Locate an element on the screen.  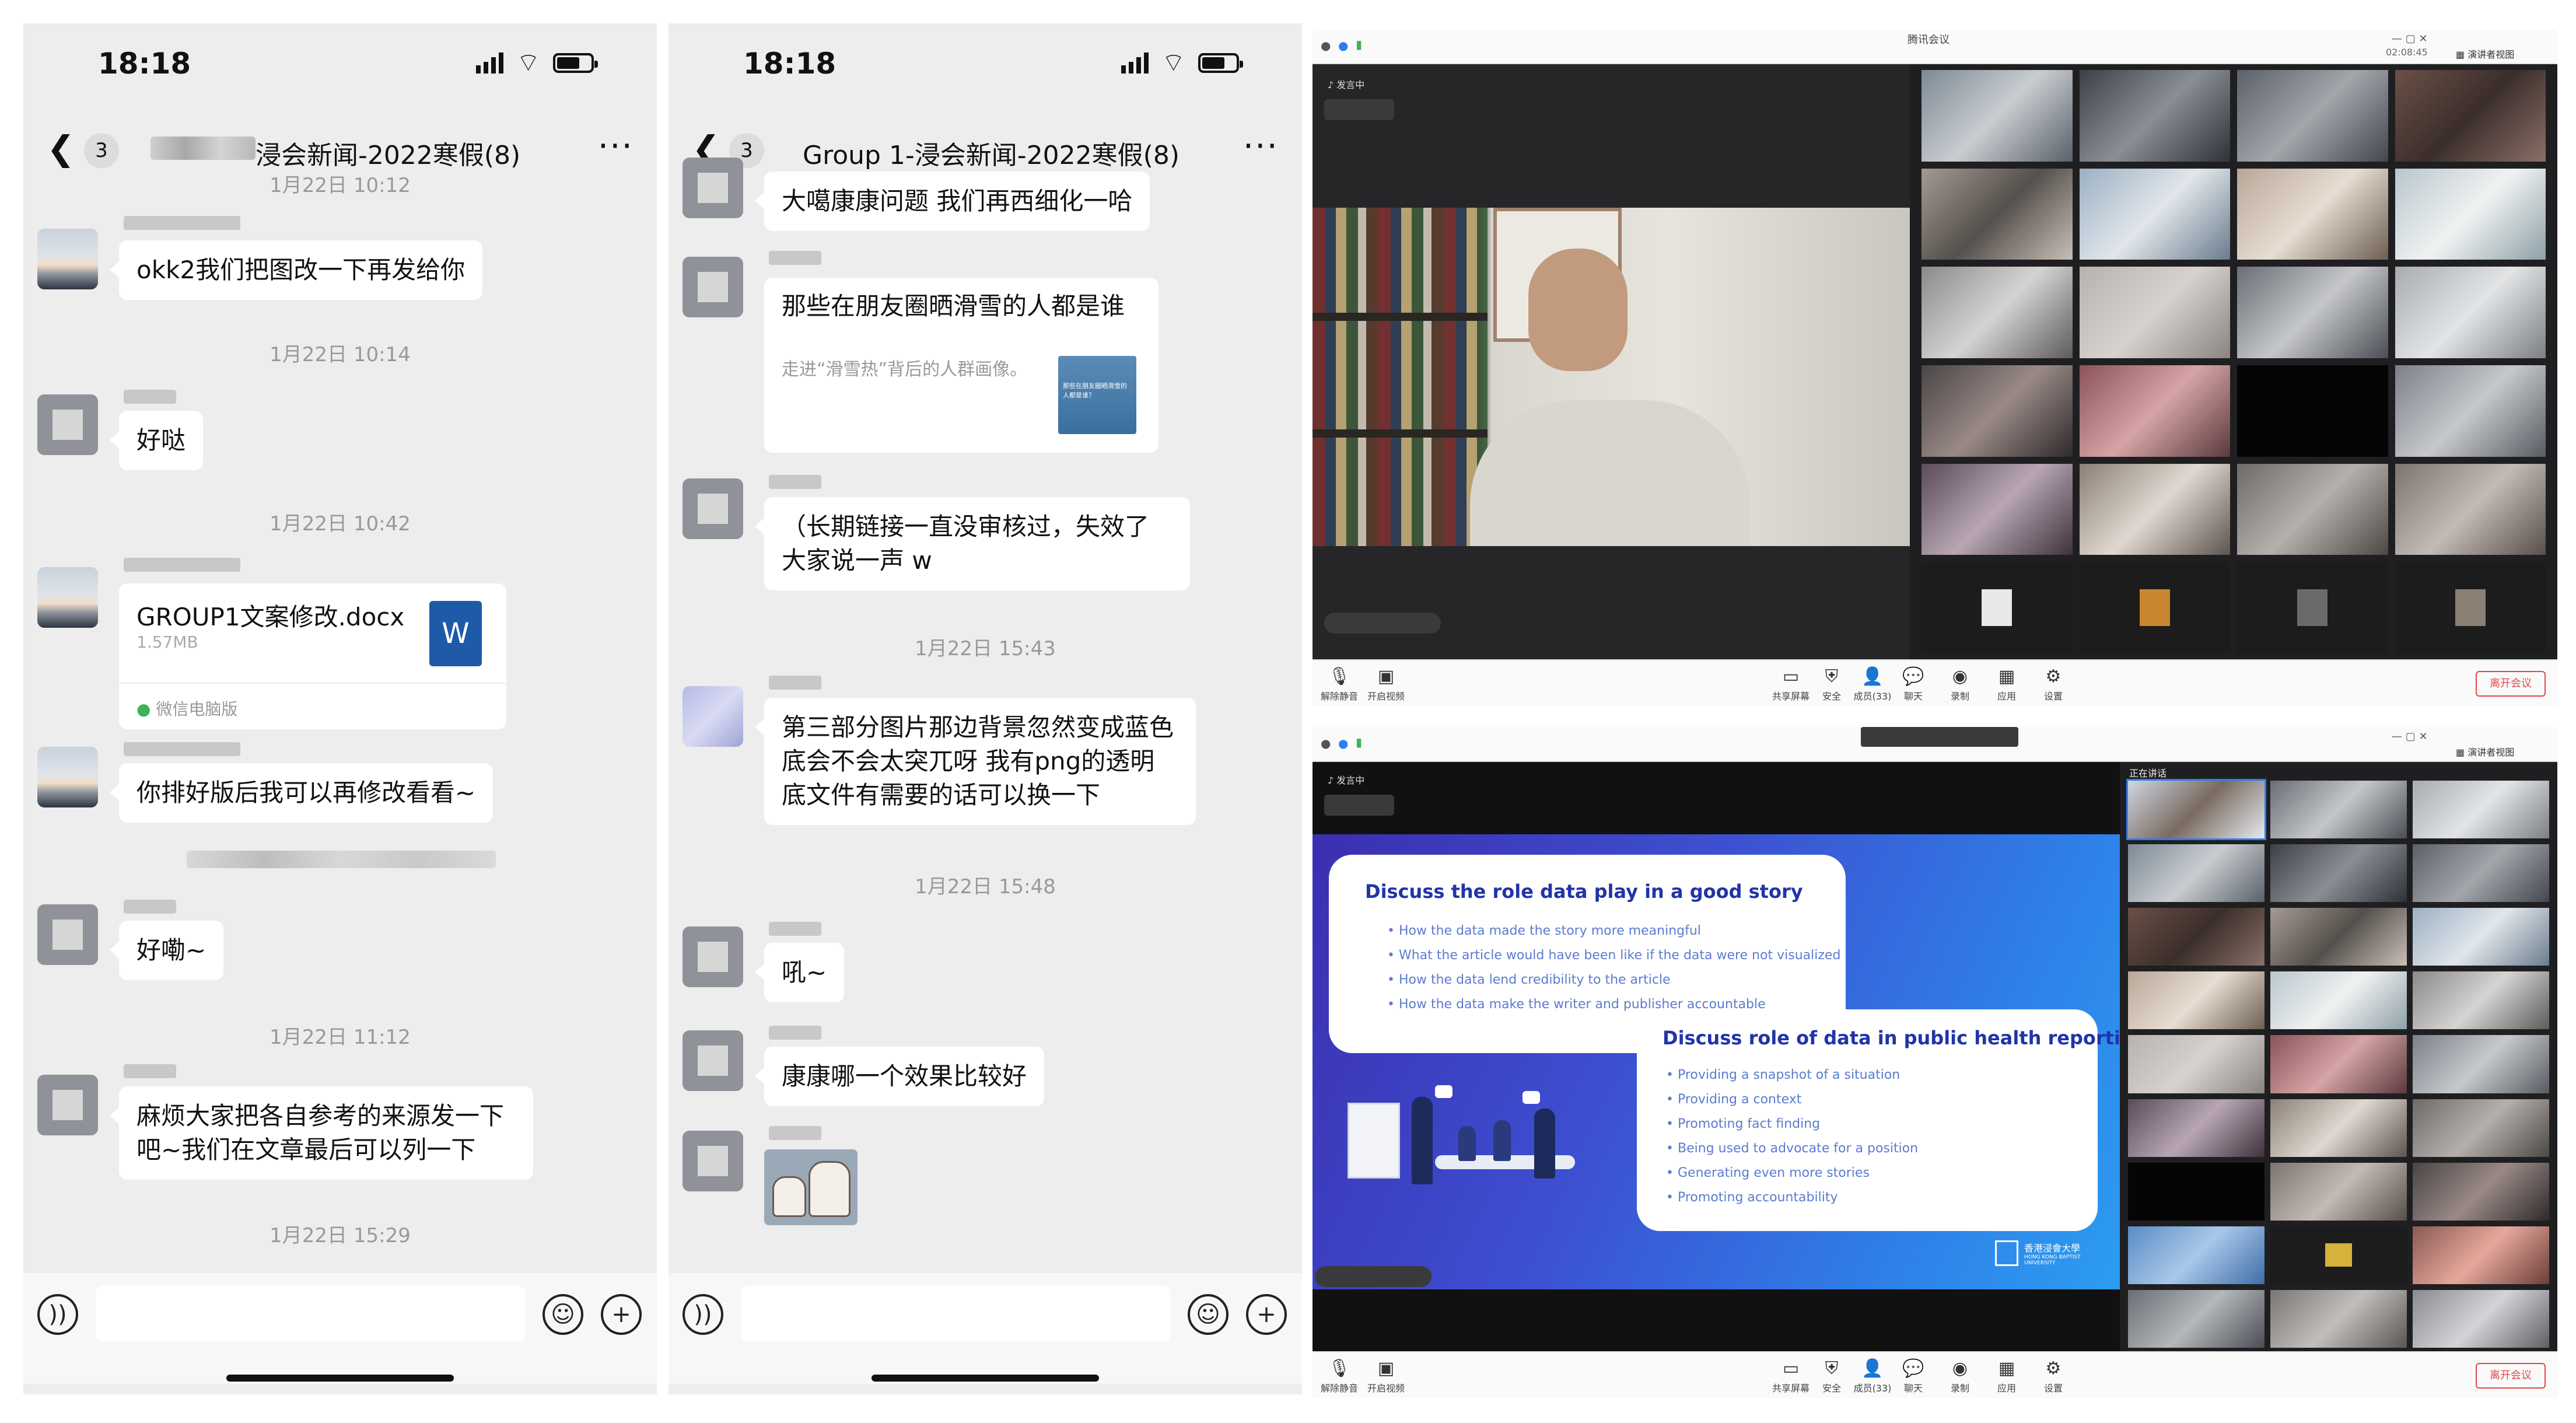
back-chevron-icon: ❮ is located at coordinates (61, 148).